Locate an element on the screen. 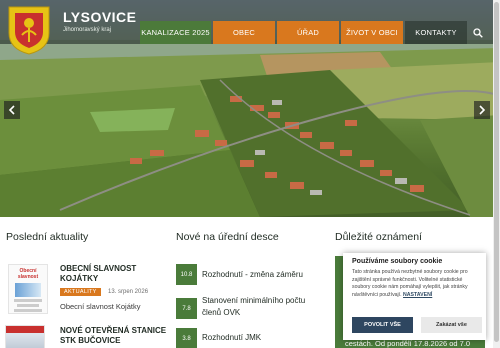 This screenshot has height=348, width=500. poster-image is located at coordinates (28, 290).